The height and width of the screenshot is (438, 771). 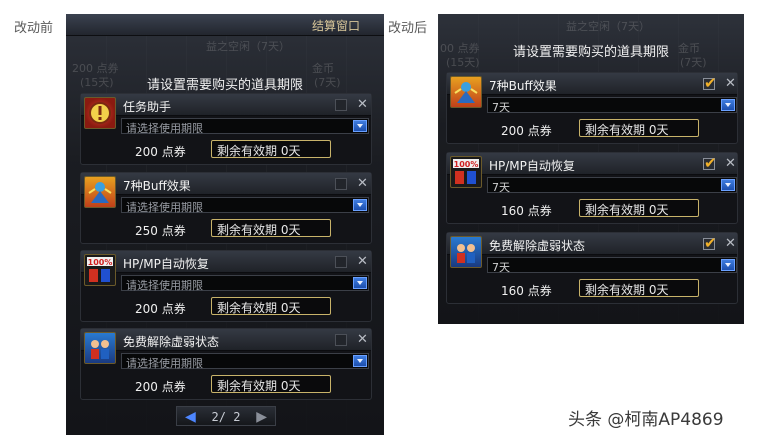 I want to click on pagination: ◀ 2/ 2 ▶, so click(x=226, y=416).